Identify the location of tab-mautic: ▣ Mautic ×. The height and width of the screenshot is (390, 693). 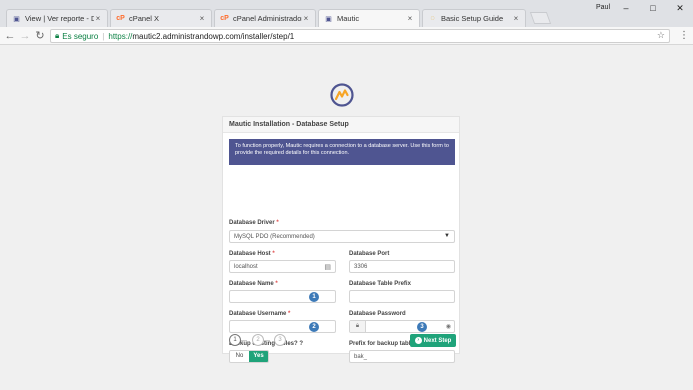
(369, 18).